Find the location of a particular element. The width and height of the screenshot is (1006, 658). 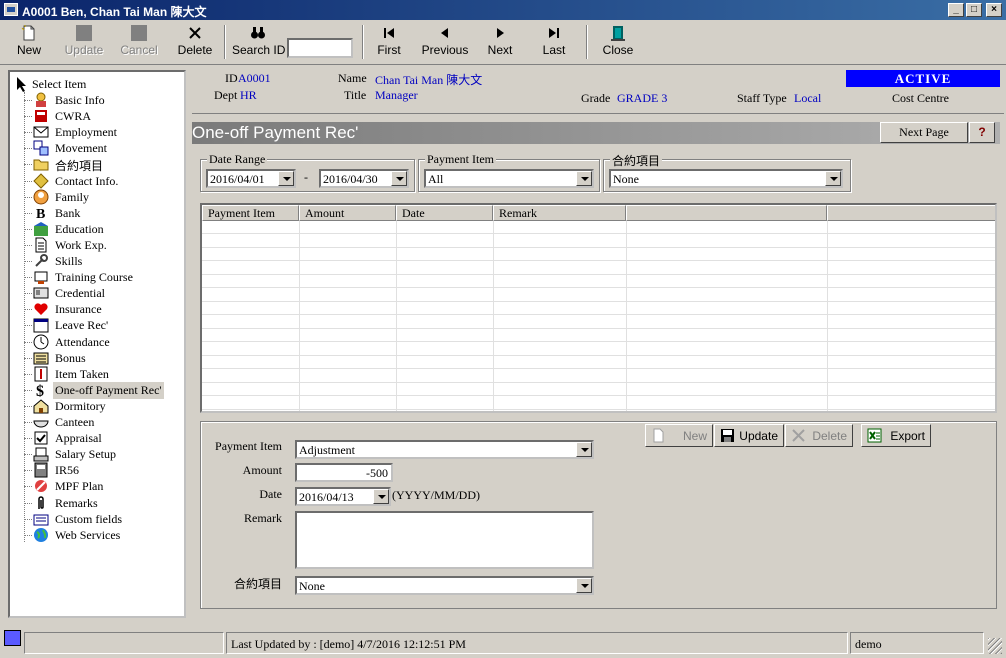

contract-filter-select: None is located at coordinates (726, 178).